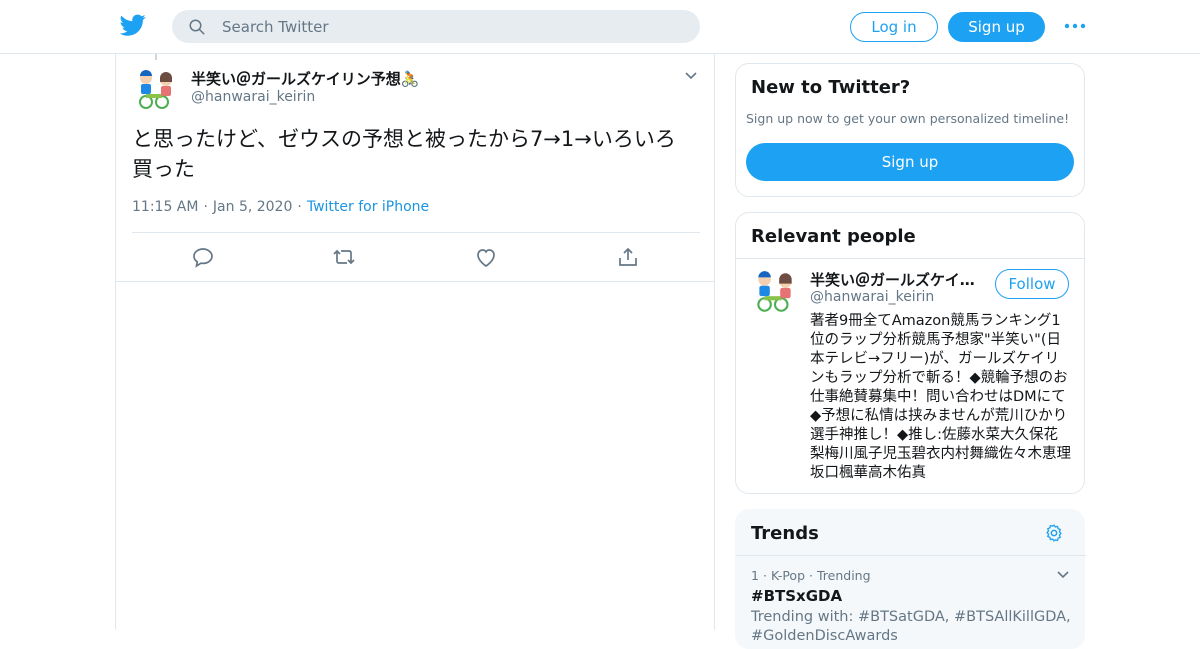 The image size is (1200, 649). I want to click on like-icon, so click(486, 257).